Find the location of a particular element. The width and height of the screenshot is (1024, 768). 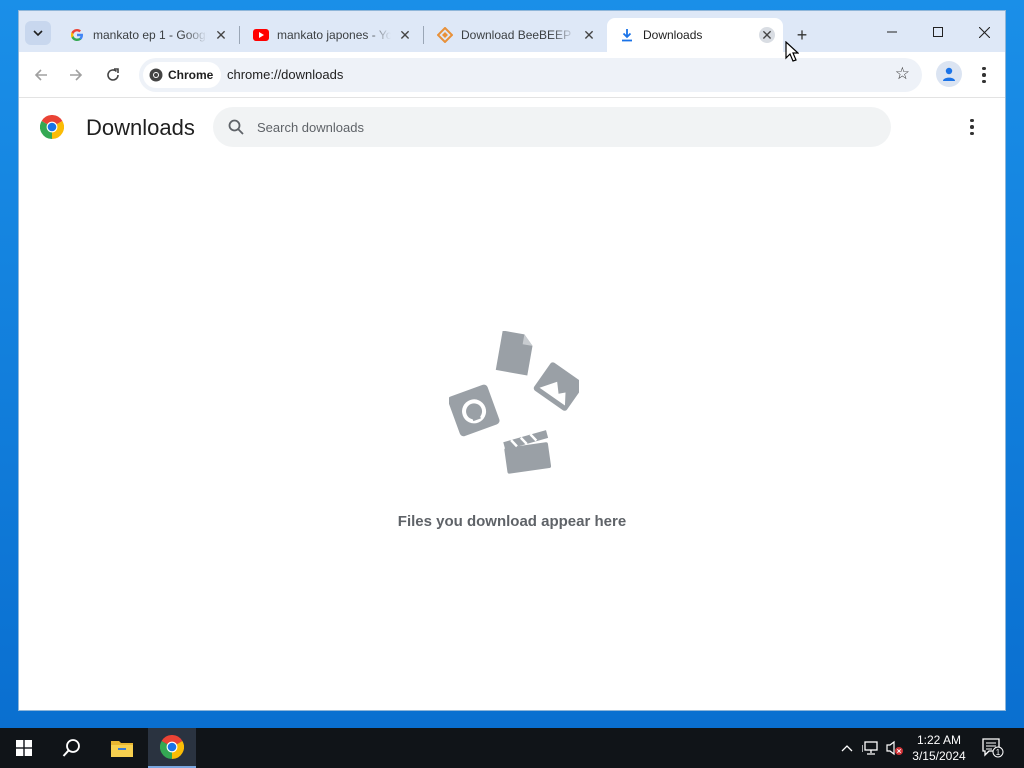

maximize-button is located at coordinates (938, 32).